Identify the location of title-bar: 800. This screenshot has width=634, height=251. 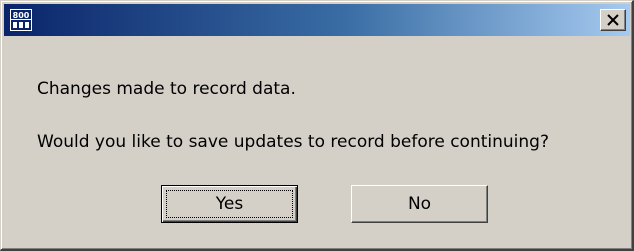
(317, 20).